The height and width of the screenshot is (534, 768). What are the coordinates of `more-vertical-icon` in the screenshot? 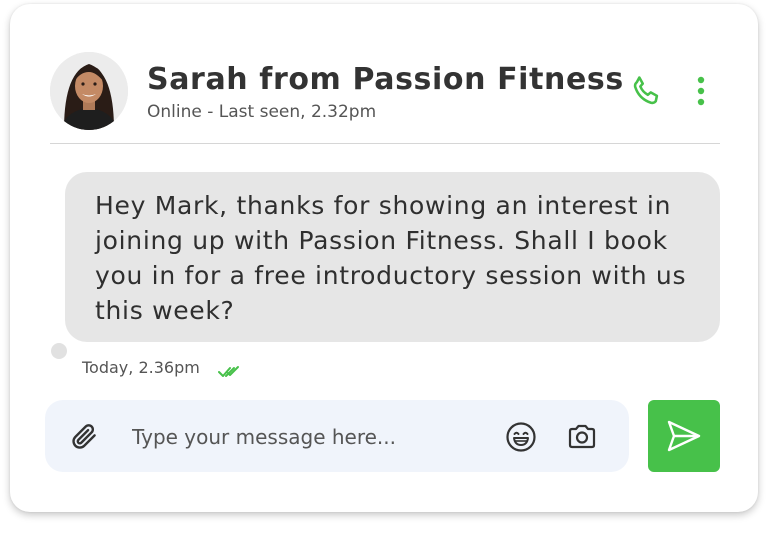 It's located at (701, 91).